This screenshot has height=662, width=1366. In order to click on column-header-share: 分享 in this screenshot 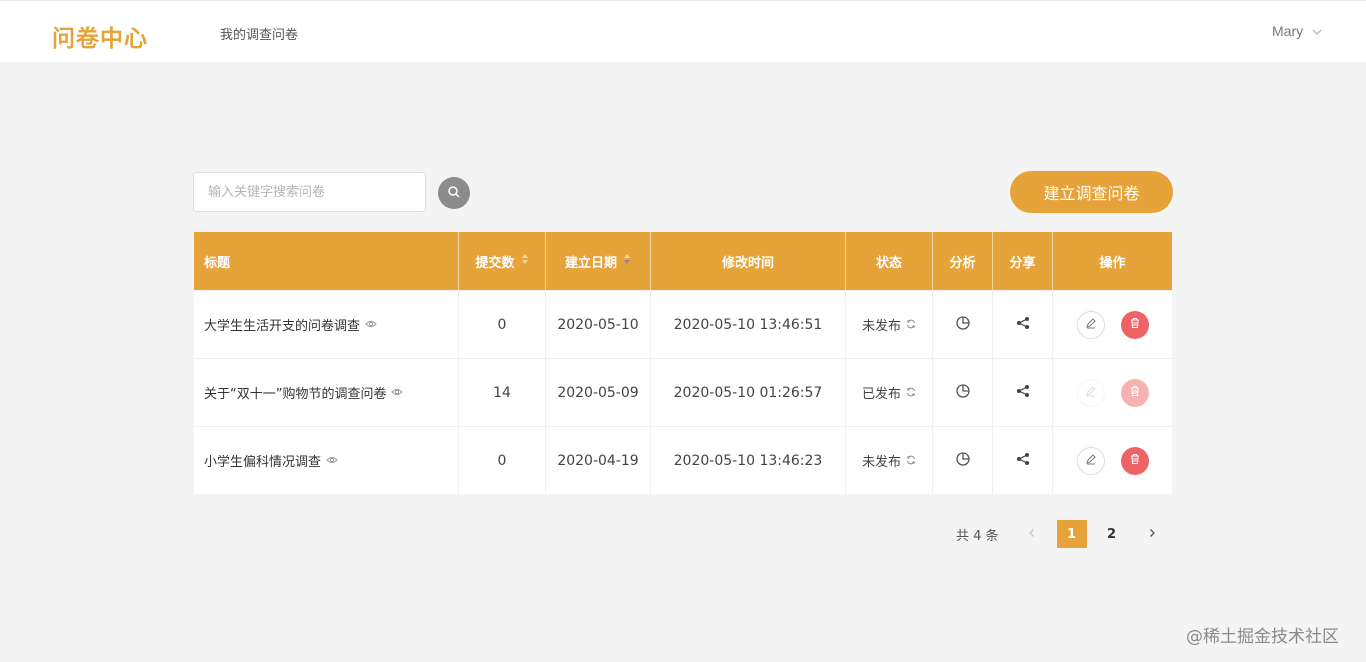, I will do `click(1023, 261)`.